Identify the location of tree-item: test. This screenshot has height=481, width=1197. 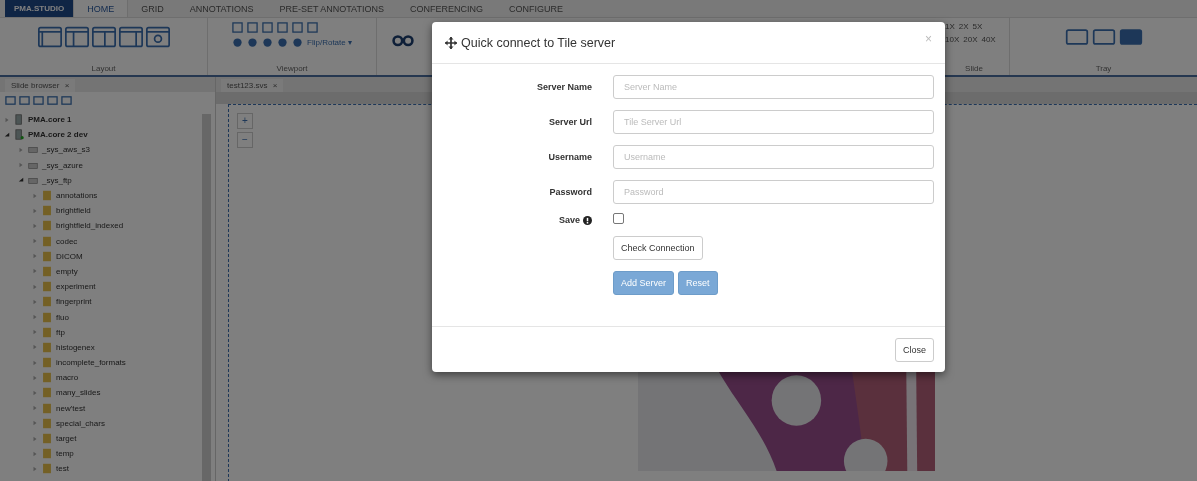
(62, 469).